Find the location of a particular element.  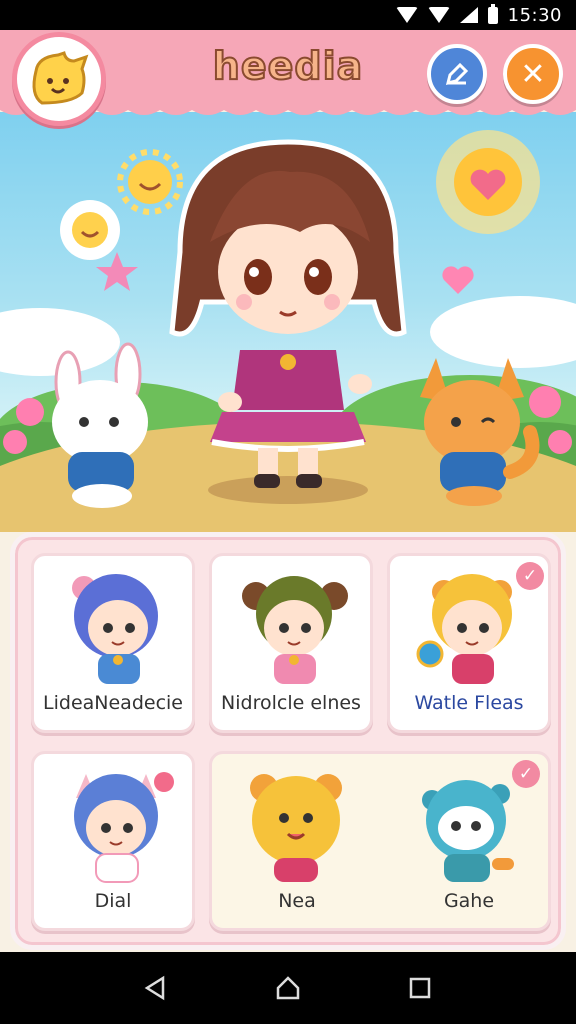

blue-hair-girl-avatar is located at coordinates (115, 629).